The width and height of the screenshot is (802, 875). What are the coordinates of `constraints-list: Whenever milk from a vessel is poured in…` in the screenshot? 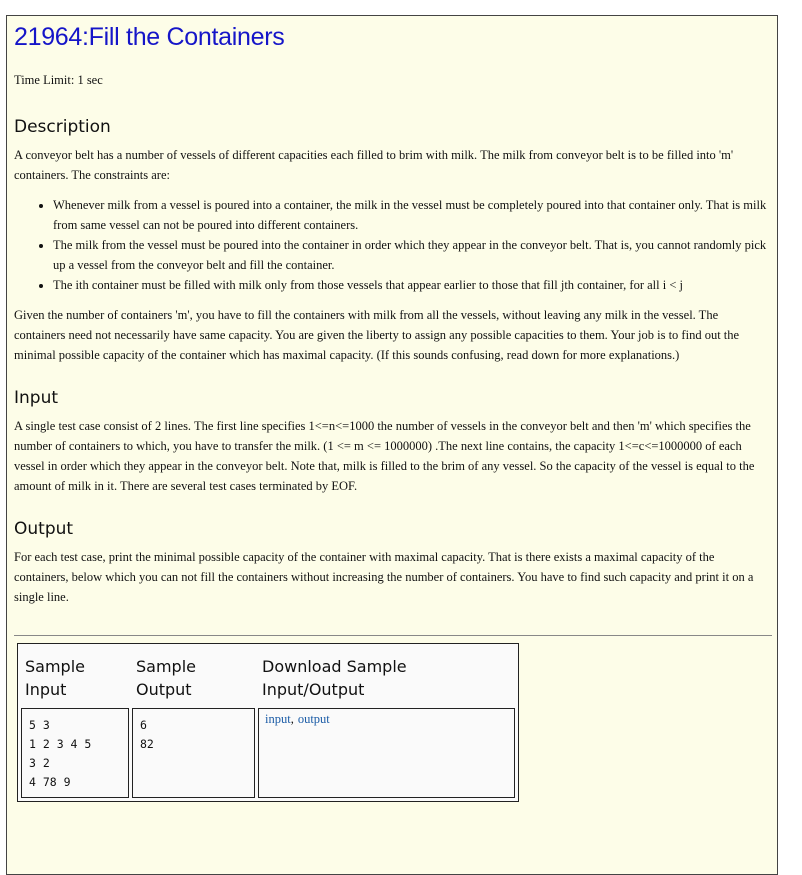 It's located at (392, 245).